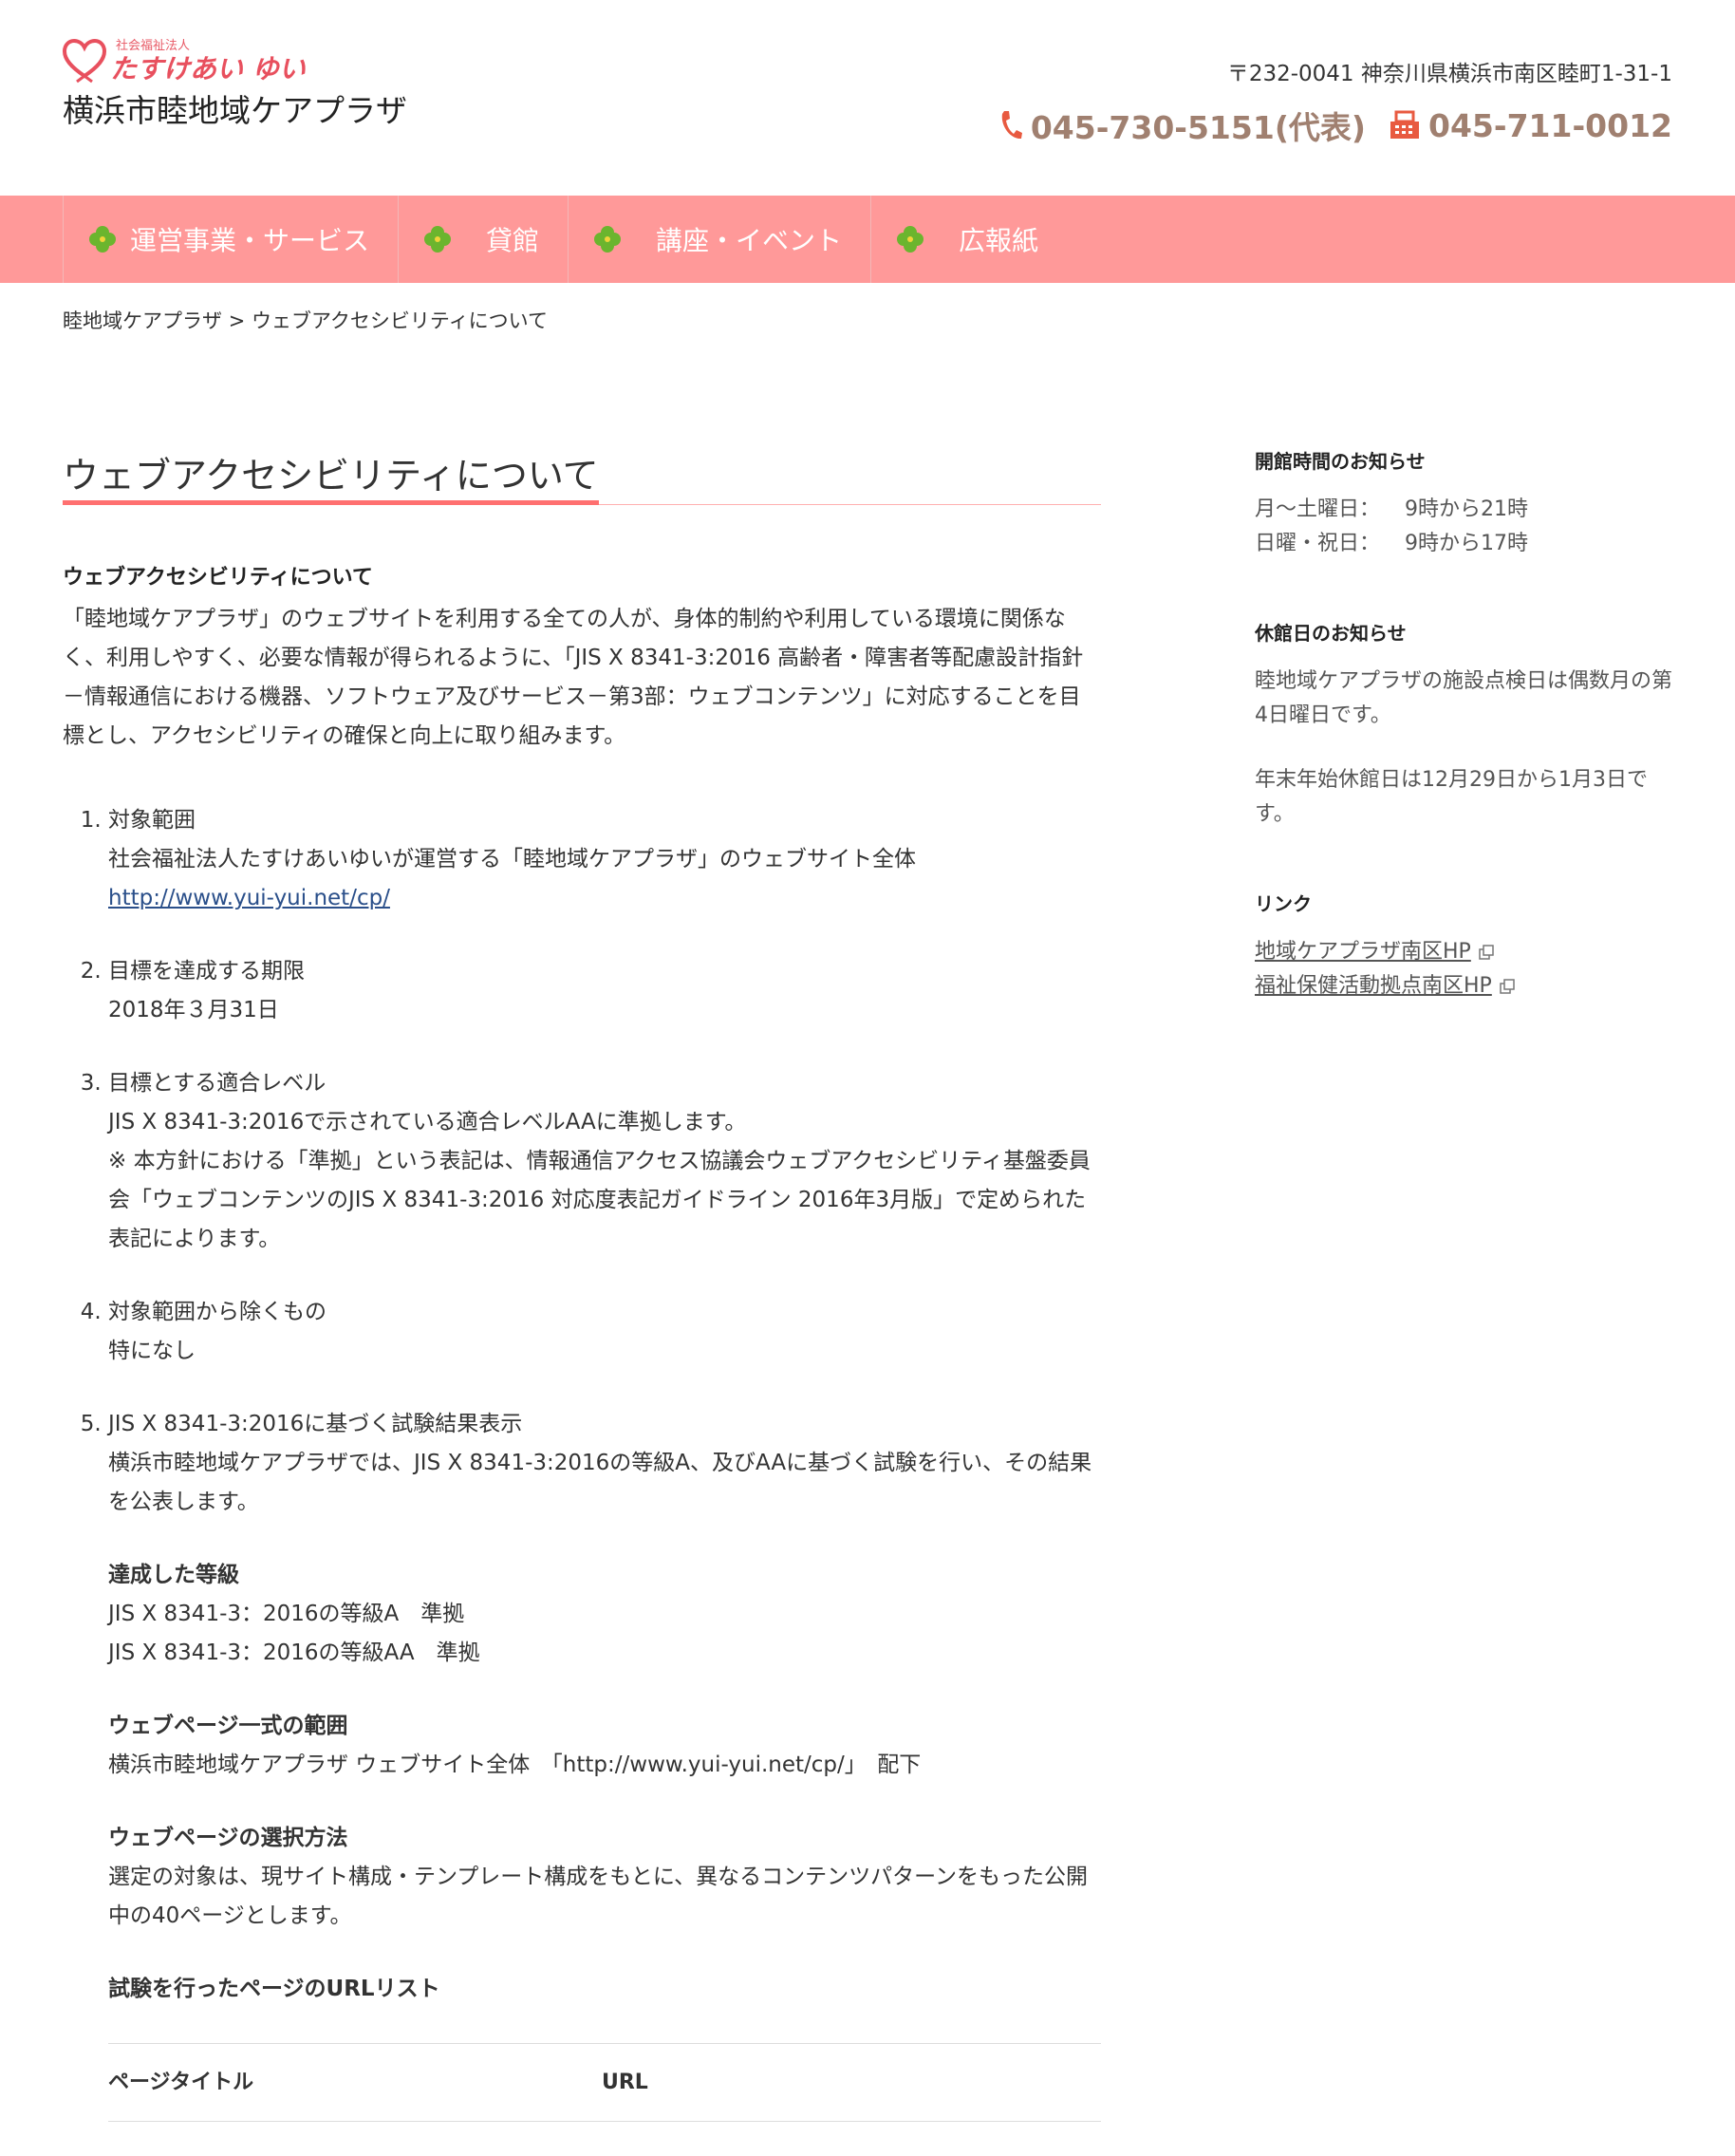 The width and height of the screenshot is (1735, 2156). Describe the element at coordinates (1318, 543) in the screenshot. I see `hours-day: 日曜・祝日：` at that location.